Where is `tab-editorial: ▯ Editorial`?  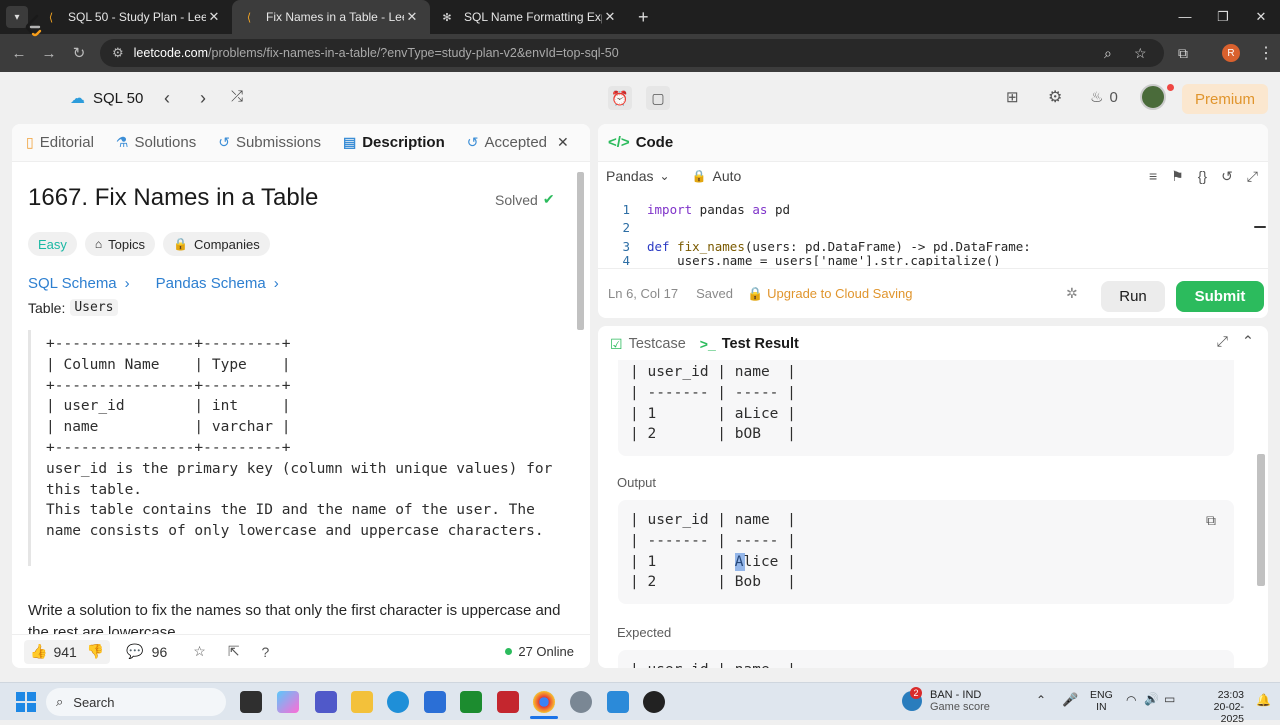 tab-editorial: ▯ Editorial is located at coordinates (60, 142).